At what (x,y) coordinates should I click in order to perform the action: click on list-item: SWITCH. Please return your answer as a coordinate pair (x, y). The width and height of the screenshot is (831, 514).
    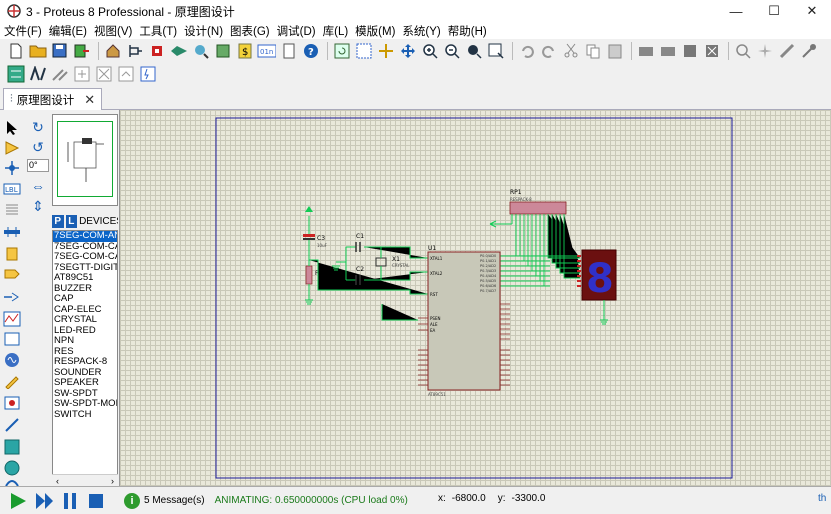
    Looking at the image, I should click on (85, 415).